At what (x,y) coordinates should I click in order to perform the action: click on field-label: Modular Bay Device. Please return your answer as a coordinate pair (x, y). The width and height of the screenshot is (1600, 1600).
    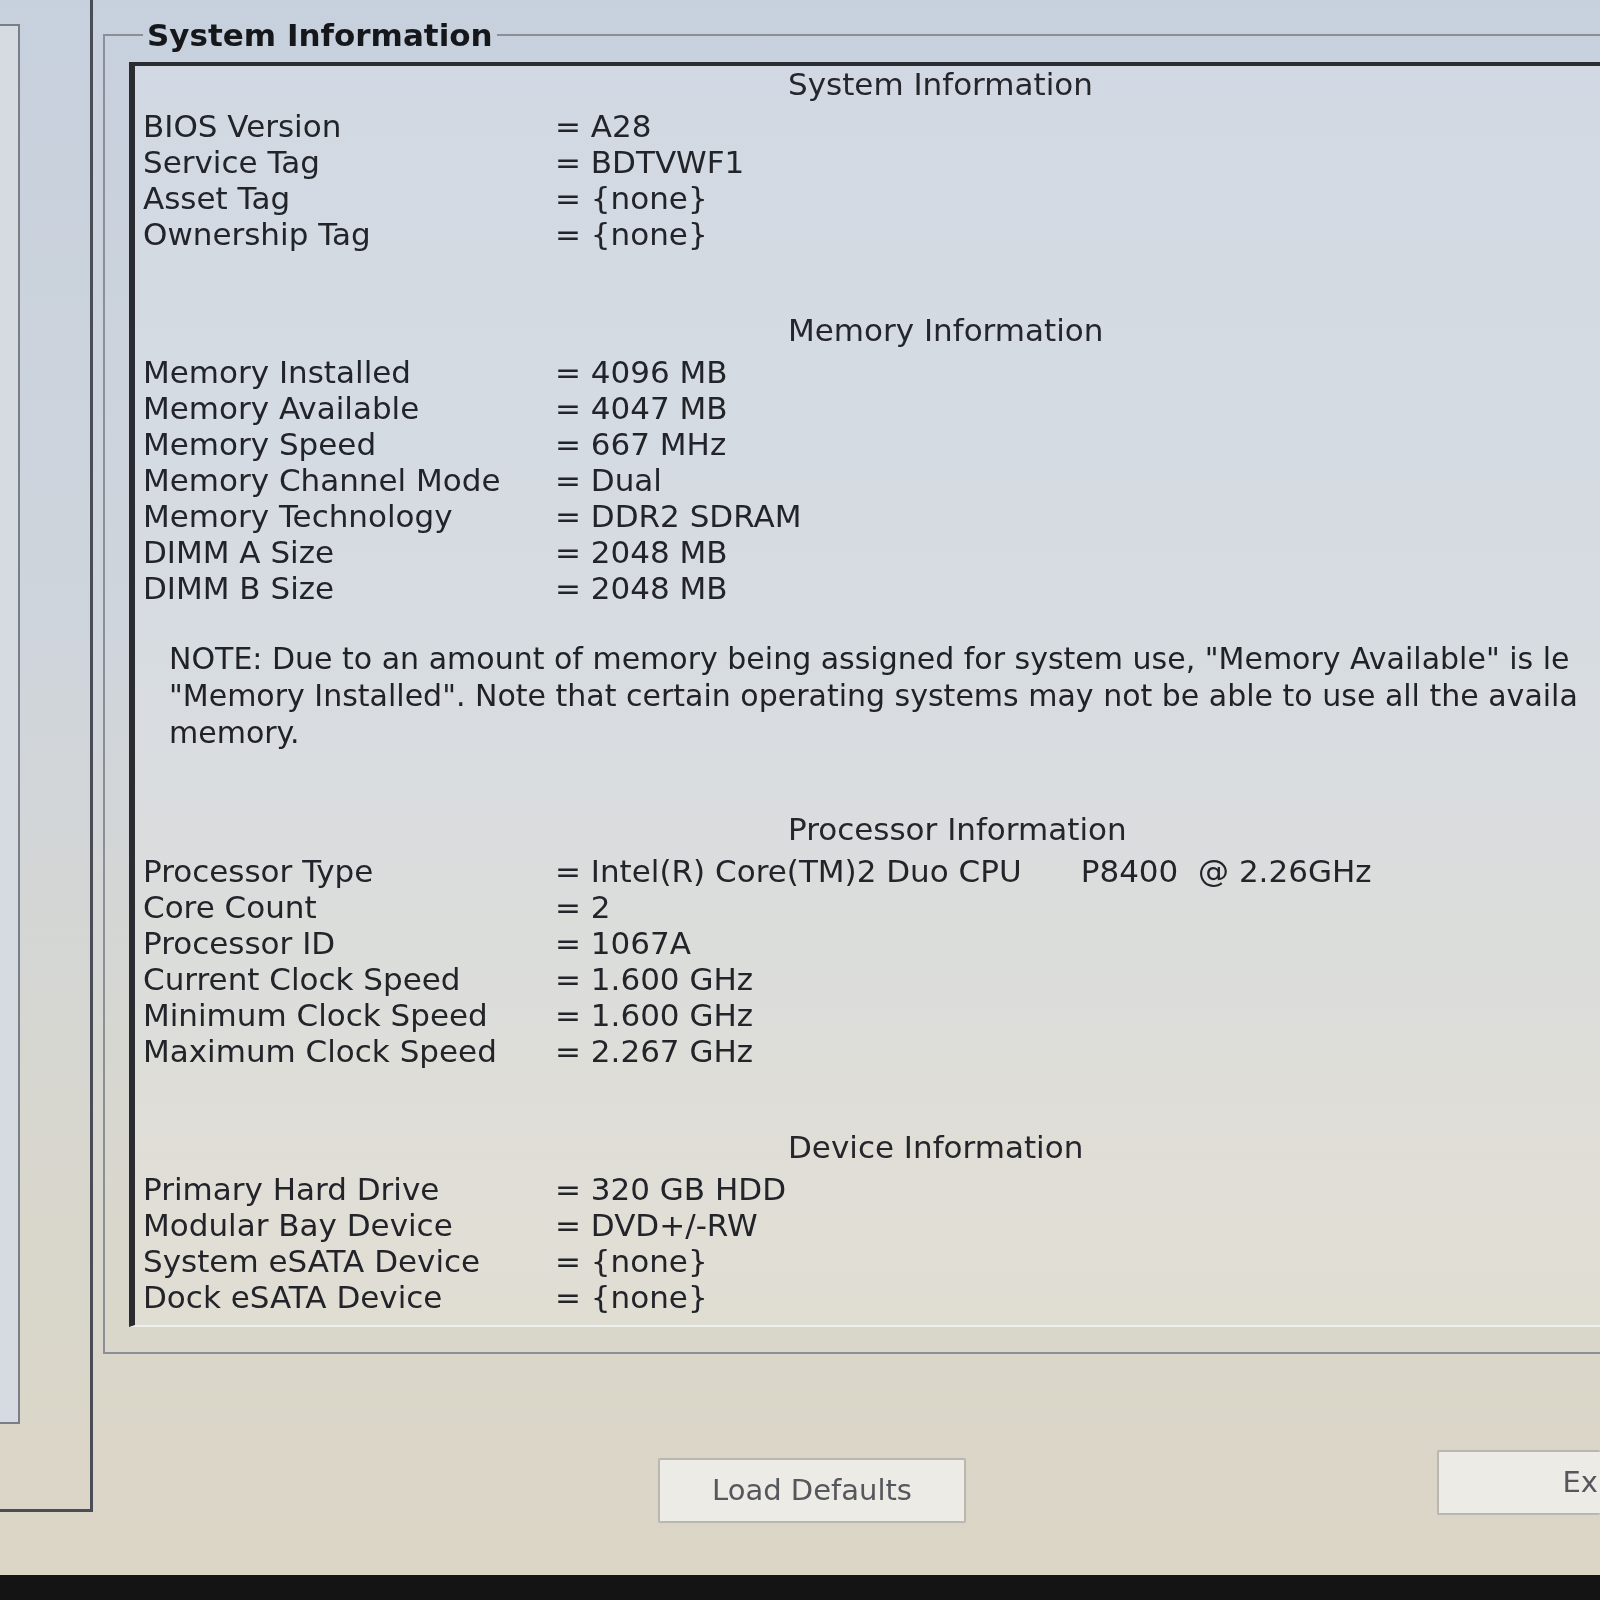
    Looking at the image, I should click on (298, 1225).